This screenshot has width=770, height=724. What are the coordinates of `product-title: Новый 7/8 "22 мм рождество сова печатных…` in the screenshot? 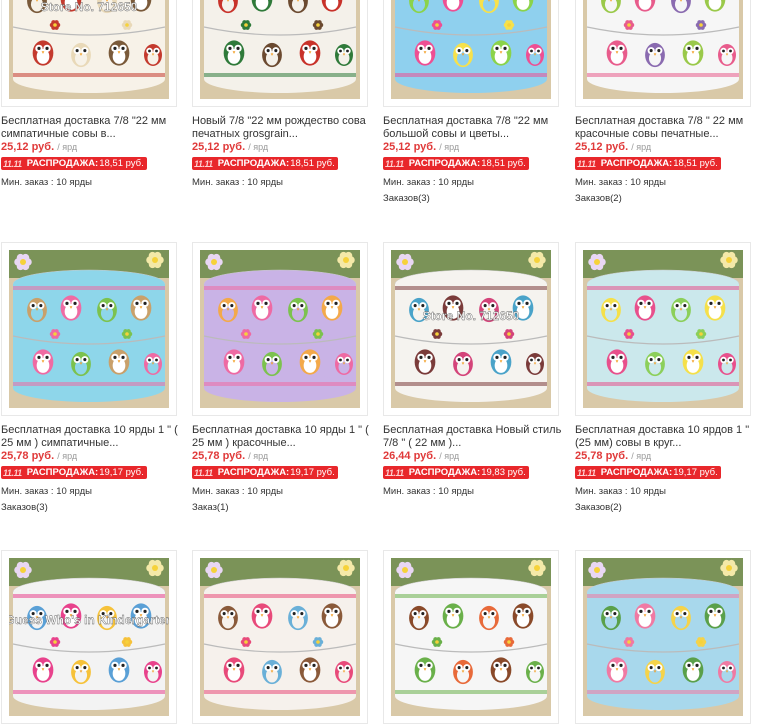 It's located at (282, 128).